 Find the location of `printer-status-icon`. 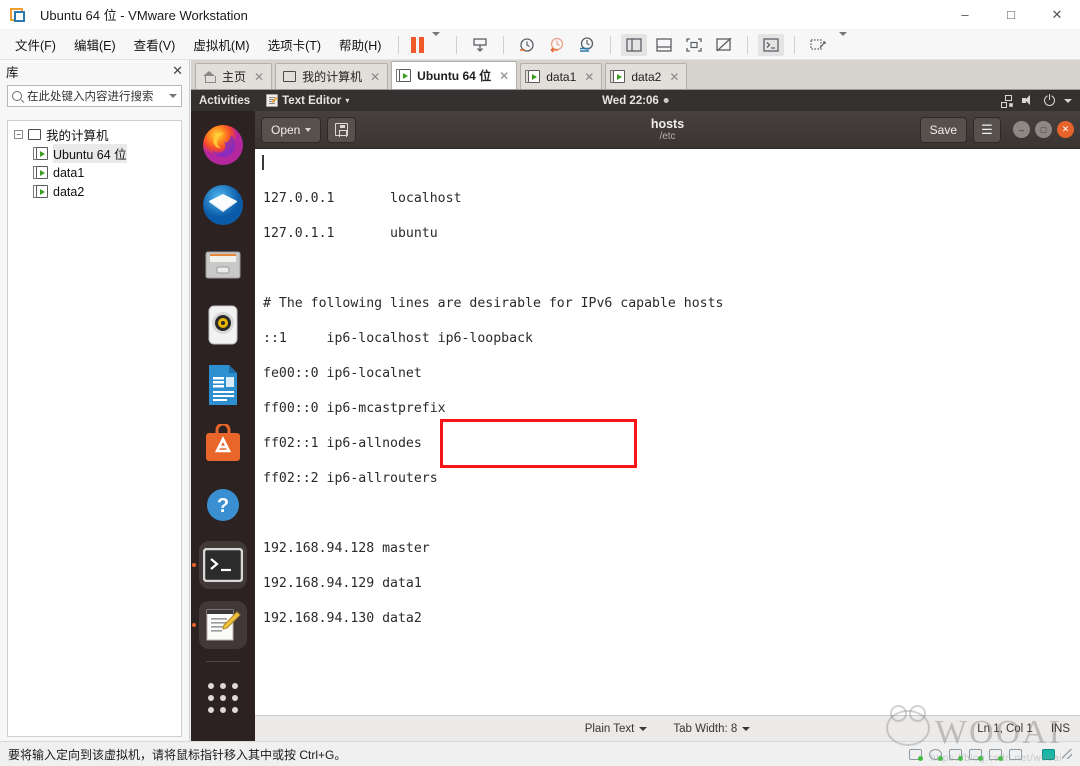

printer-status-icon is located at coordinates (1015, 754).